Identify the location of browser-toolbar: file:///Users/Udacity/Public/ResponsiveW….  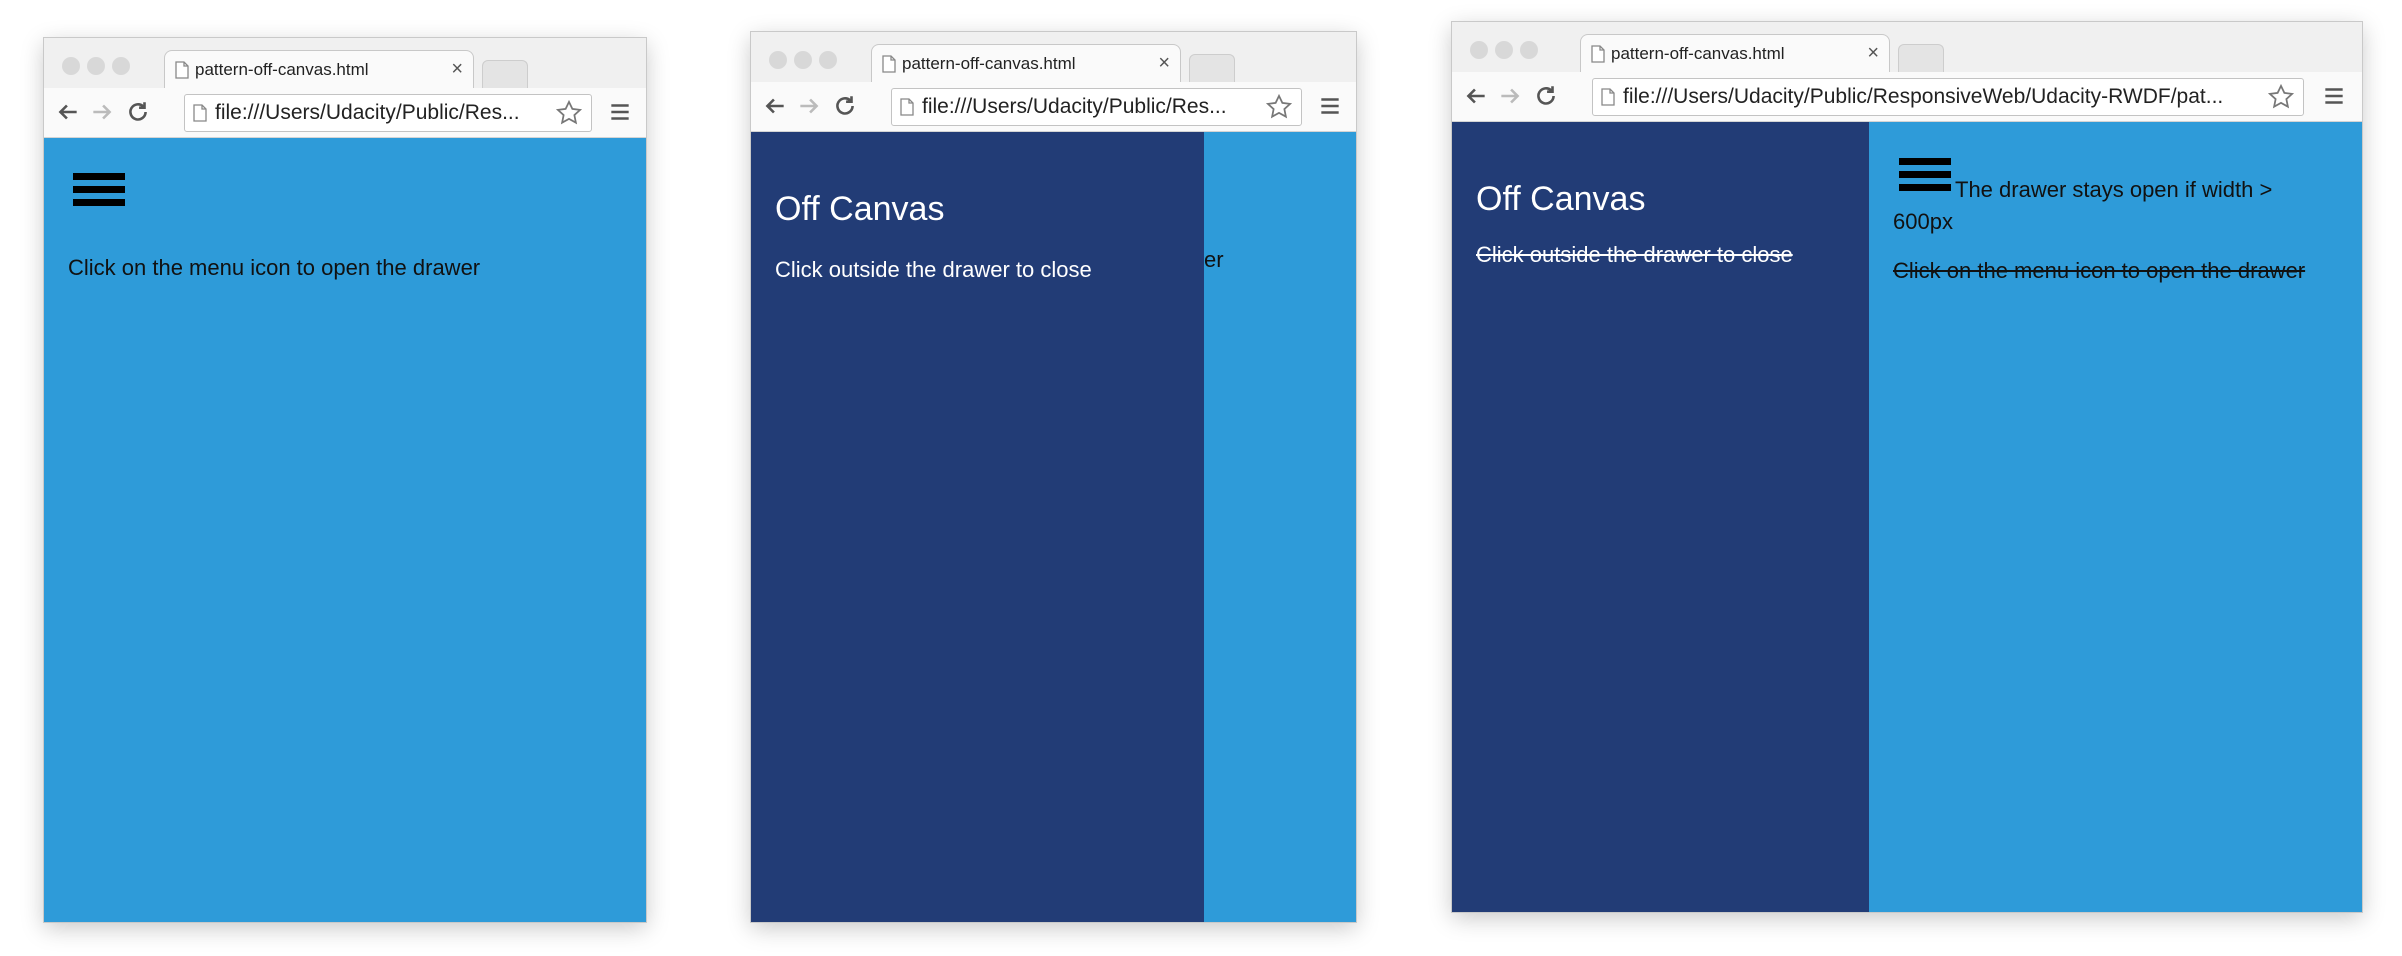
(1907, 97).